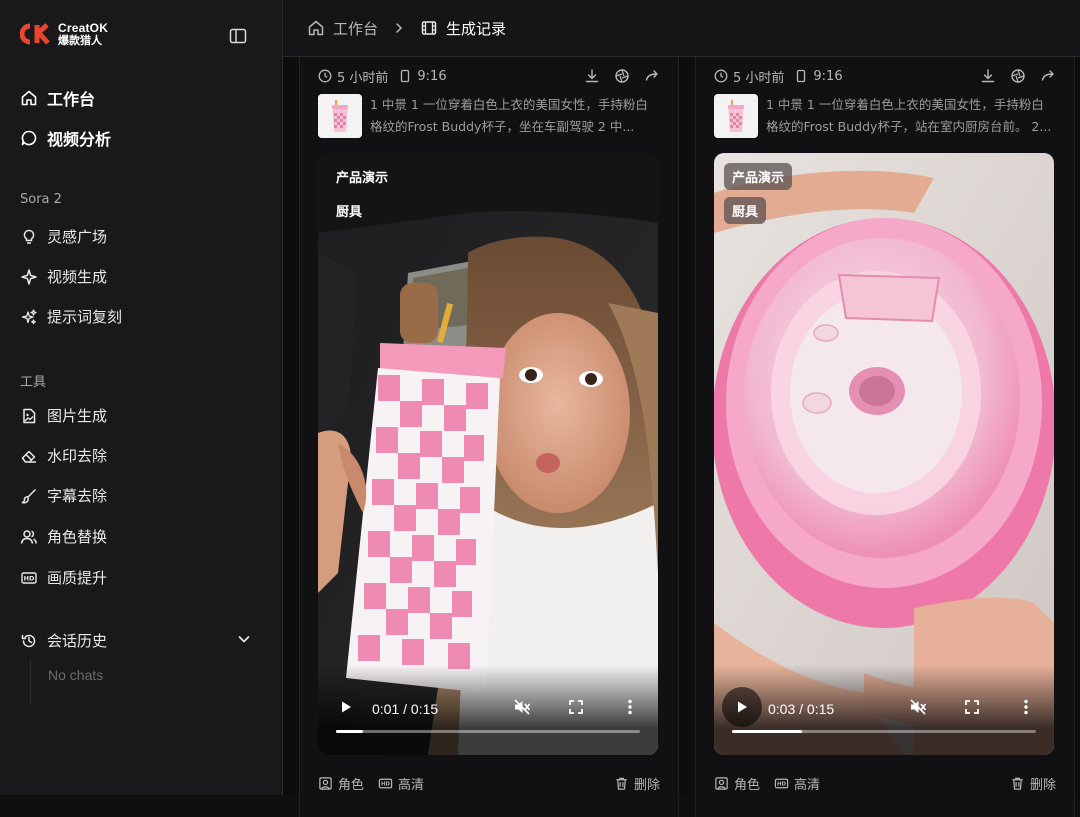 The image size is (1080, 817). What do you see at coordinates (362, 178) in the screenshot?
I see `video-tag: 产品演示` at bounding box center [362, 178].